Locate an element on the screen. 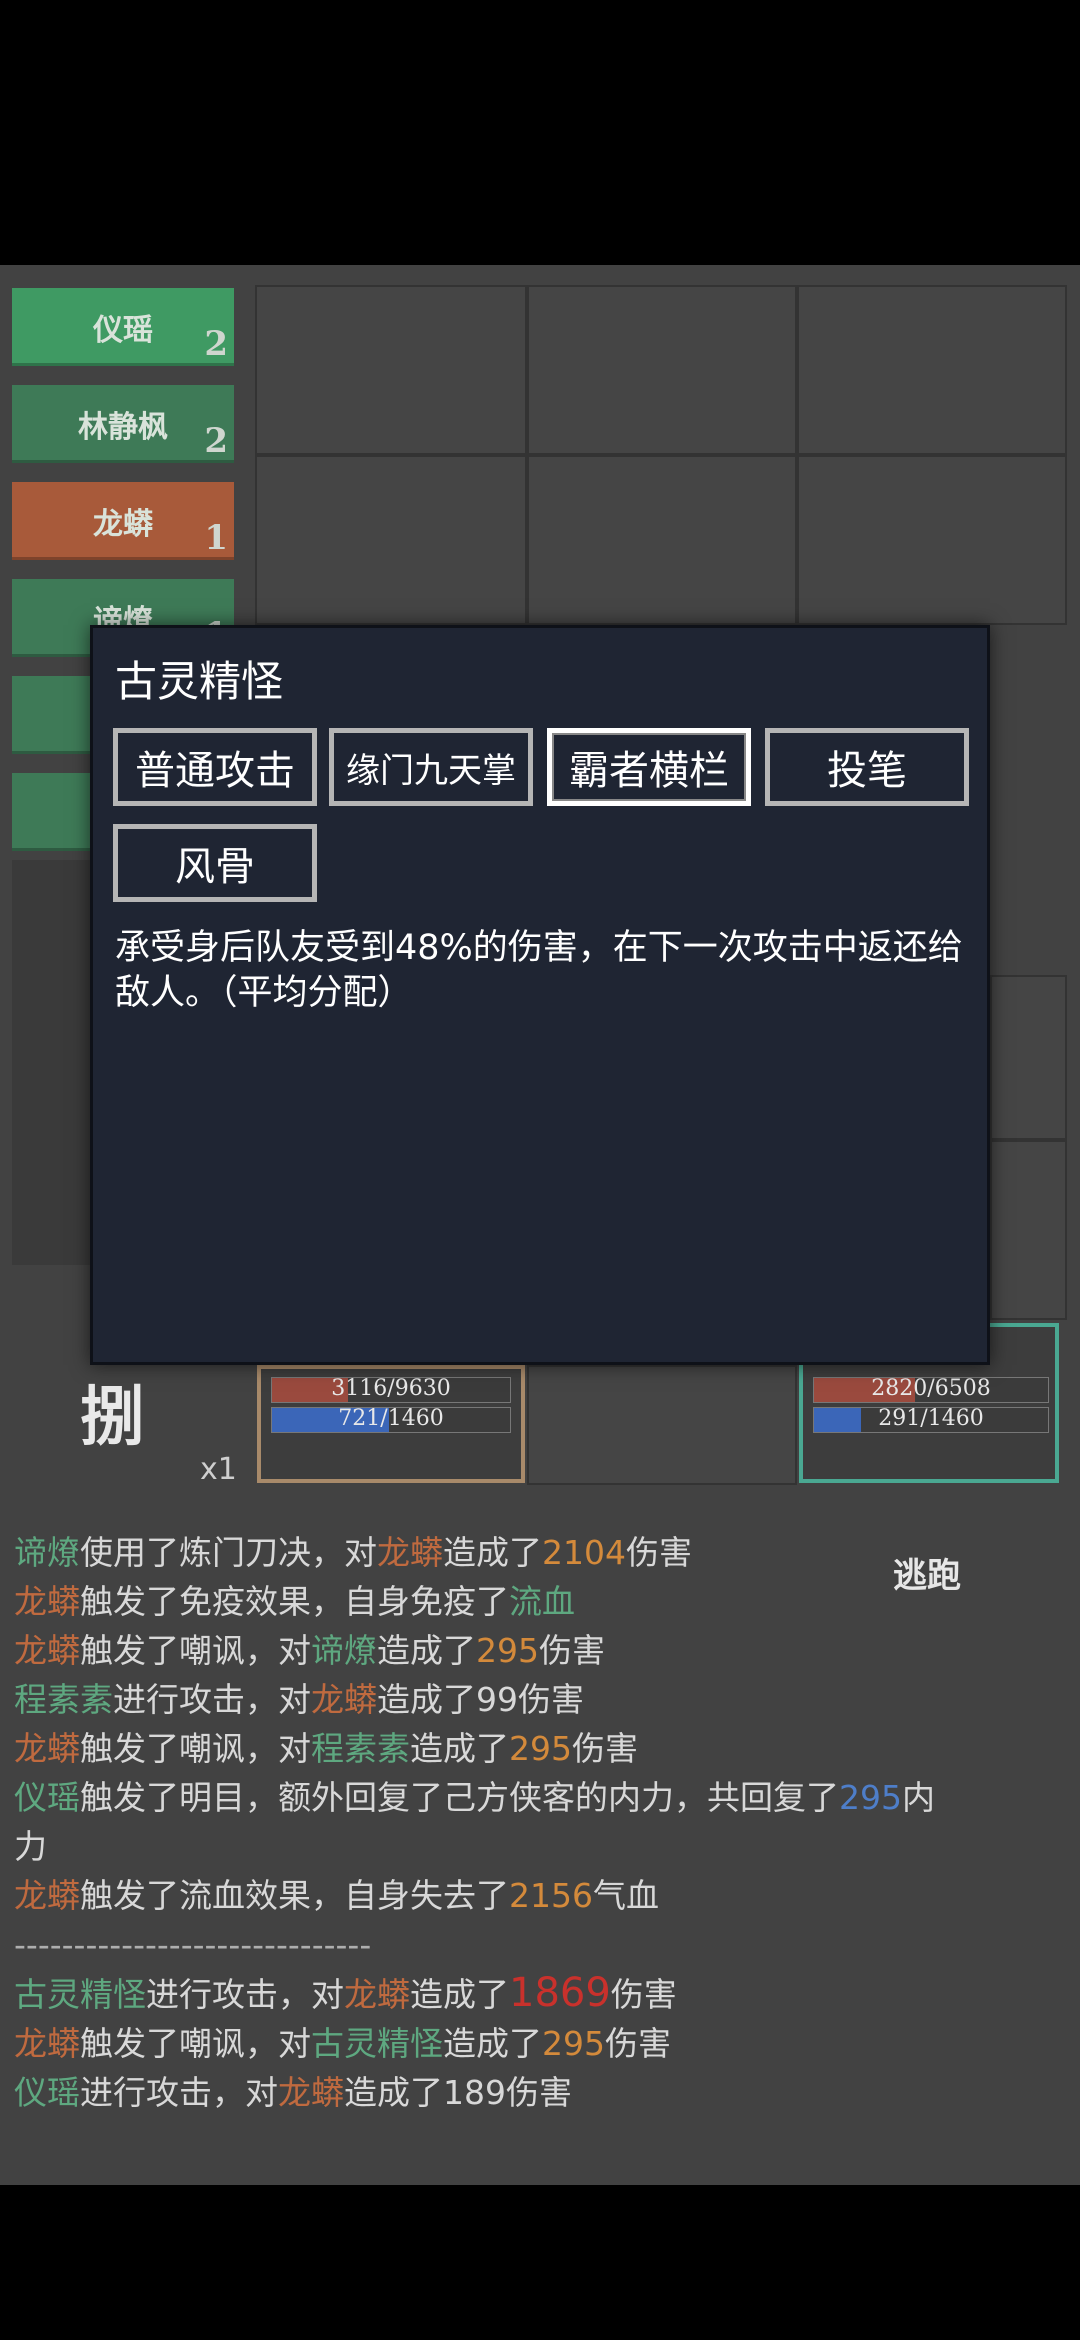 Image resolution: width=1080 pixels, height=2340 pixels. log-segment: 触发了免疫效果，自身免疫了 is located at coordinates (294, 1601).